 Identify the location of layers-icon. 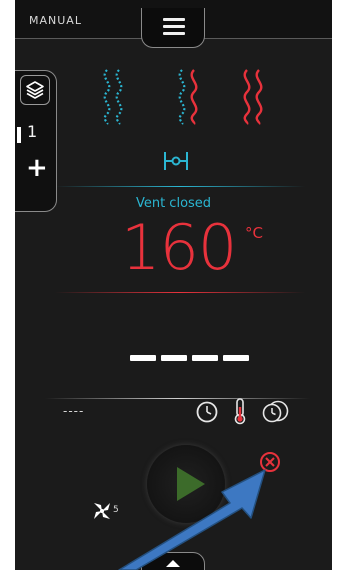
(35, 90).